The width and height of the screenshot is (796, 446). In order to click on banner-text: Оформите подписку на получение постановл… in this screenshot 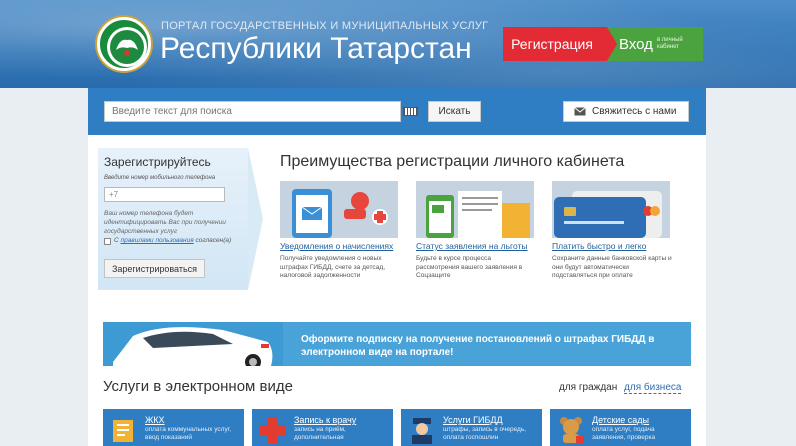, I will do `click(491, 346)`.